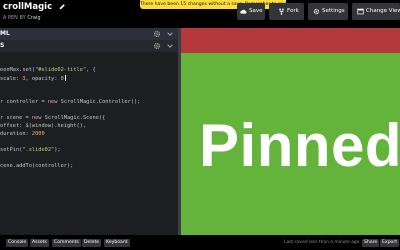 The image size is (400, 250). I want to click on save-button: Save, so click(251, 11).